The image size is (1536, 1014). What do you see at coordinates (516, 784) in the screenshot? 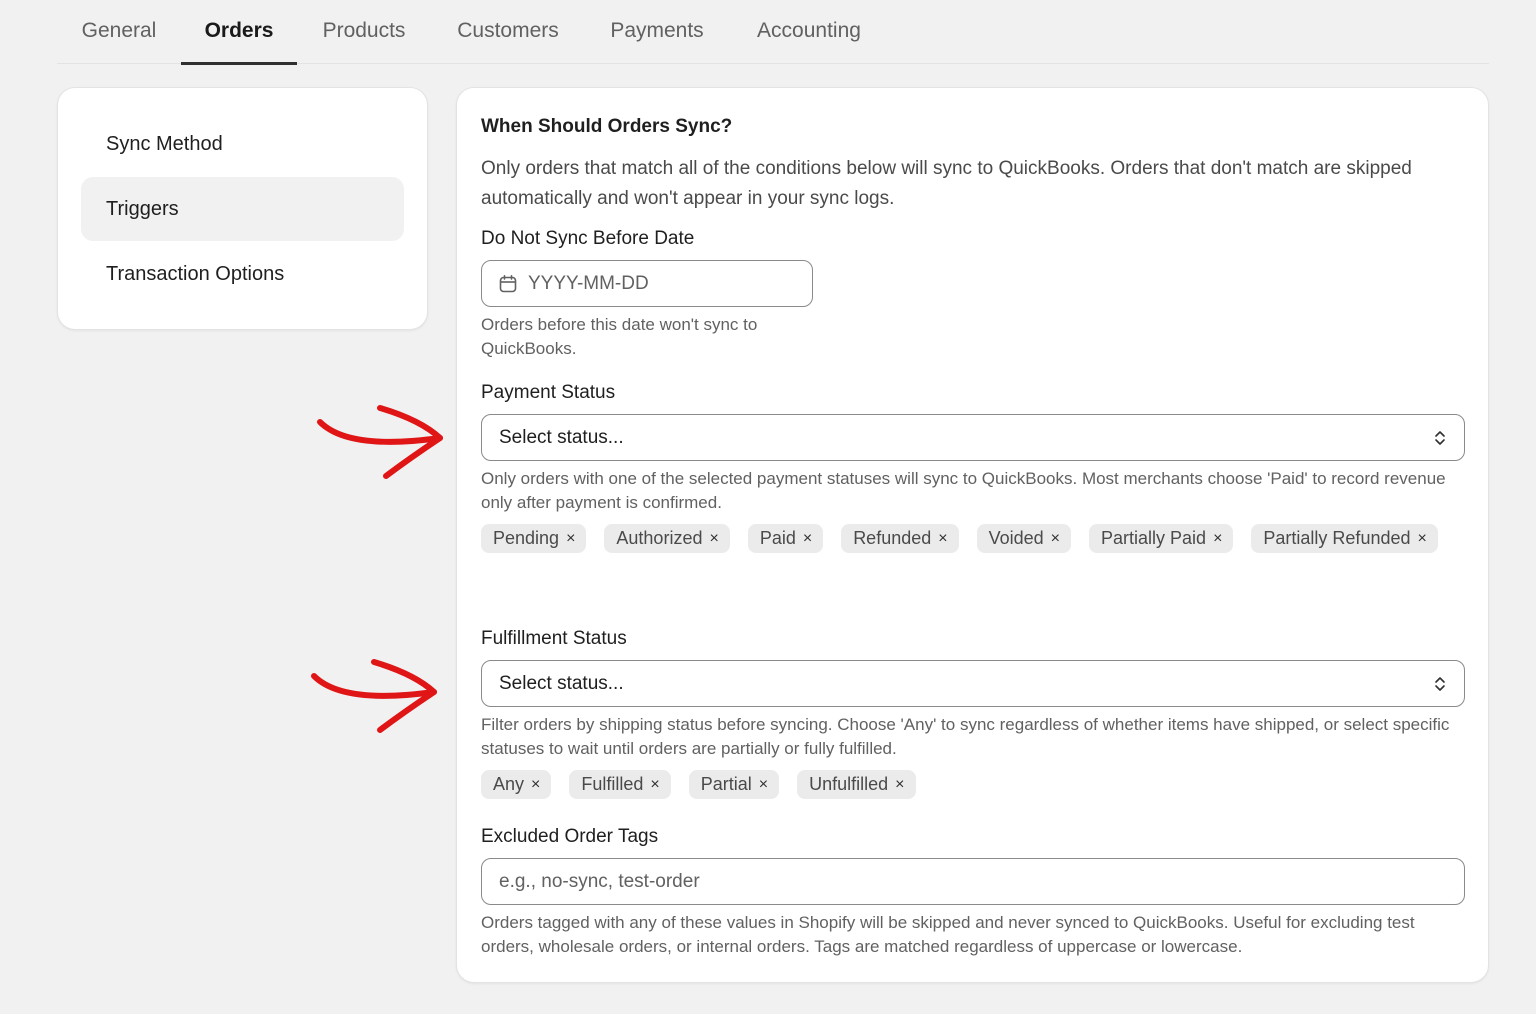
I see `status-chip-any: Any ×` at bounding box center [516, 784].